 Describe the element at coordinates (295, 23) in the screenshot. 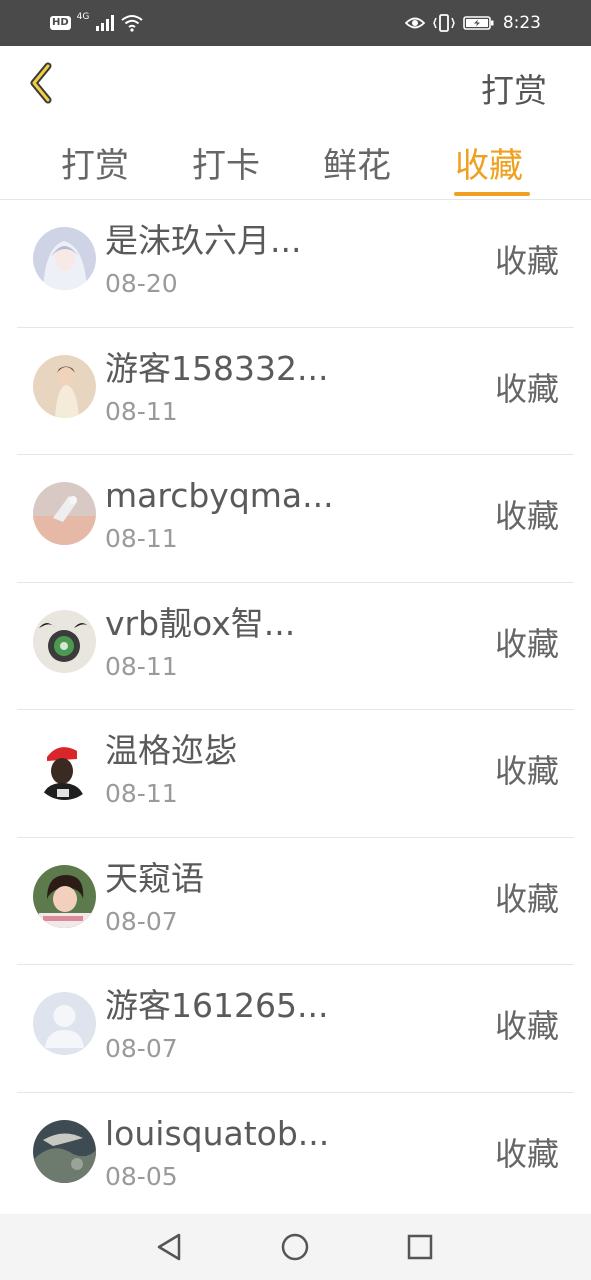

I see `status-bar: HD 4G 8:23` at that location.